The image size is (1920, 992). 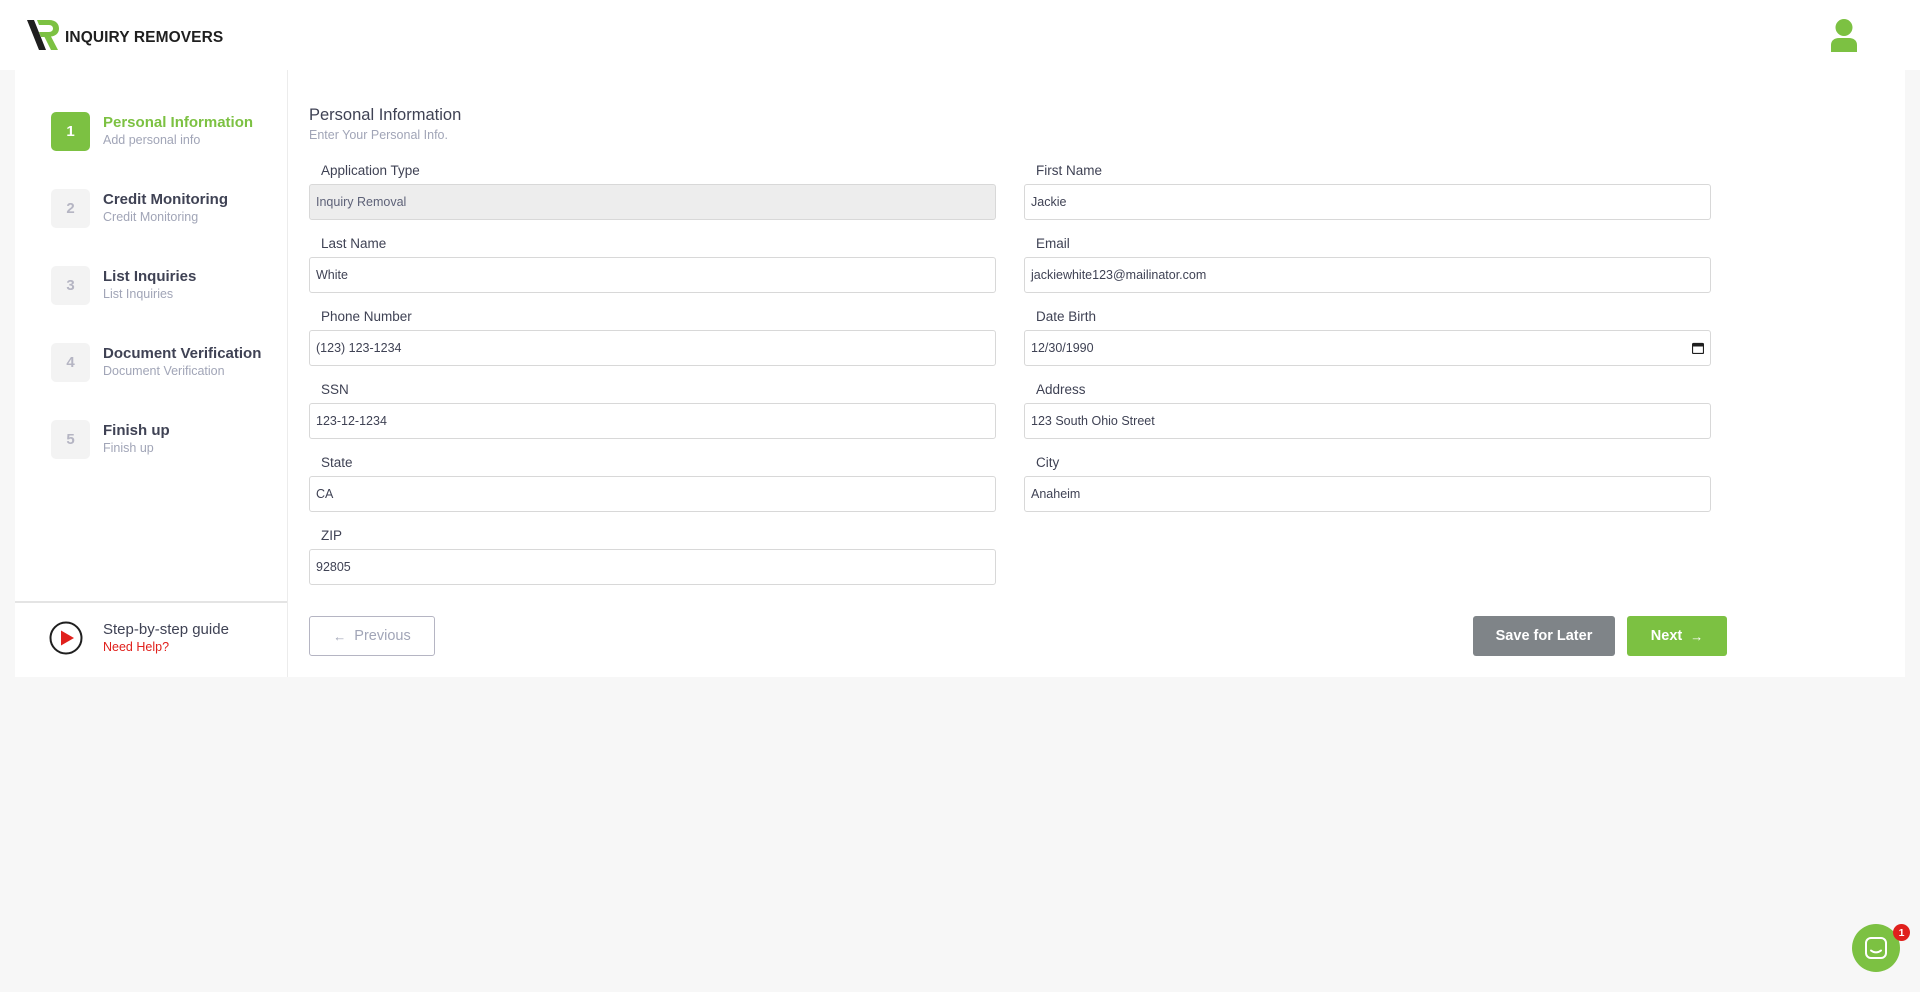 I want to click on field-label: Address, so click(x=1061, y=389).